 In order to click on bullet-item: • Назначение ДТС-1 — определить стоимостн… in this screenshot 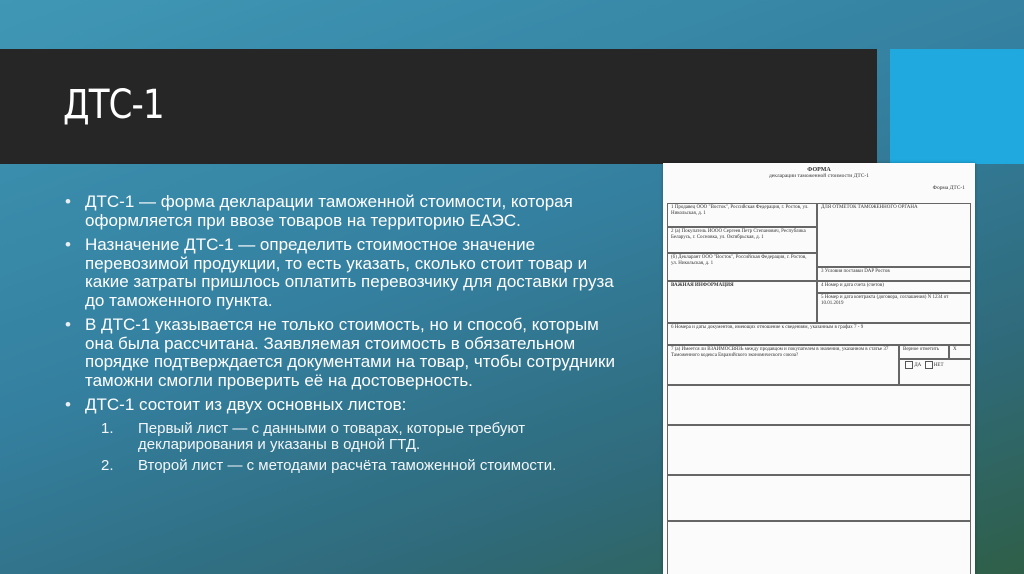, I will do `click(343, 272)`.